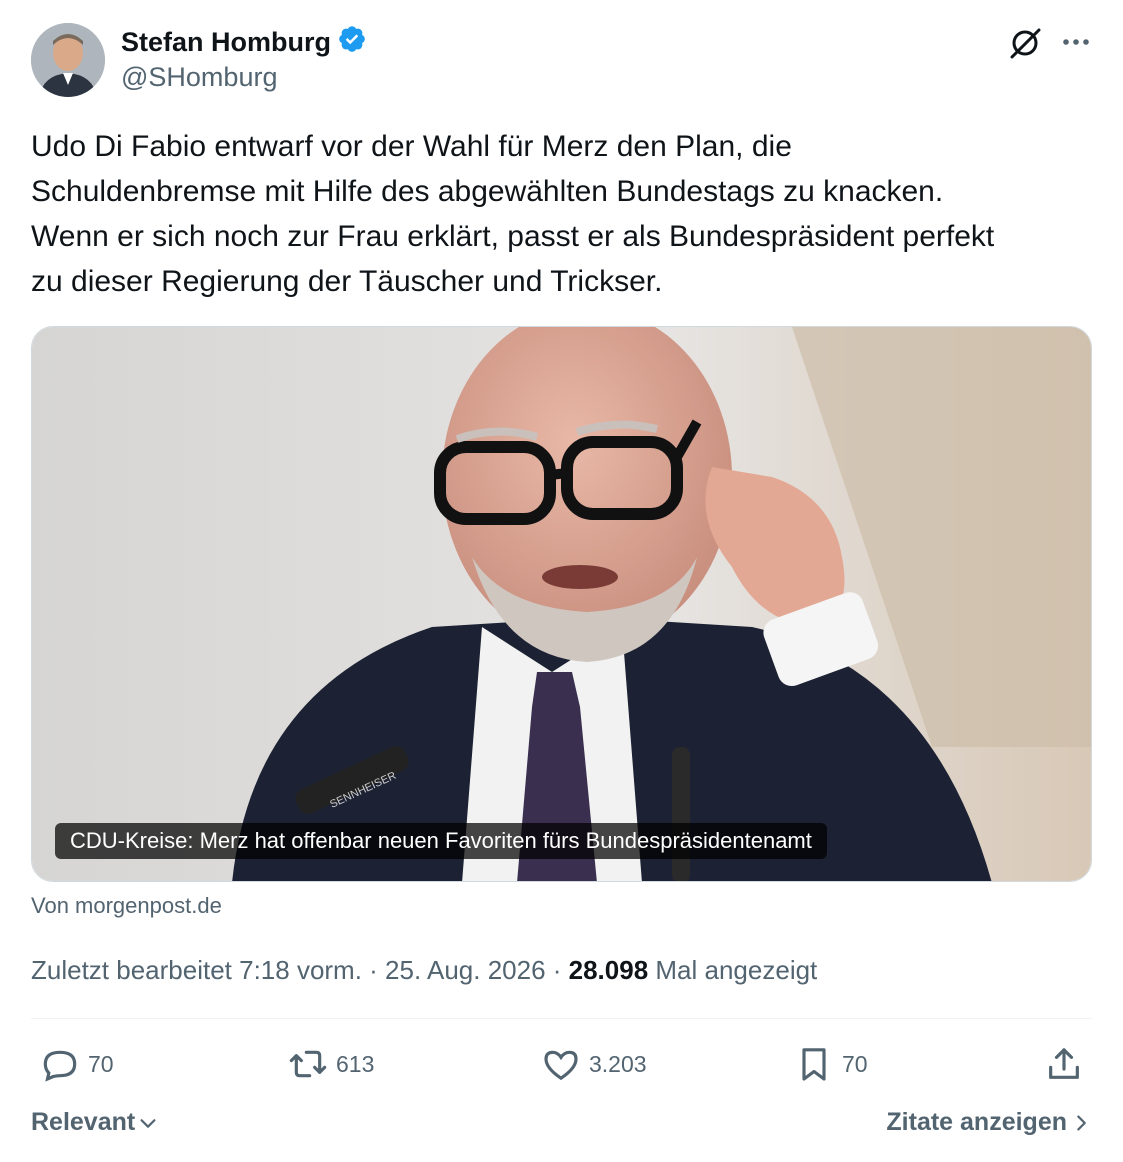 The width and height of the screenshot is (1123, 1162). What do you see at coordinates (355, 1063) in the screenshot?
I see `retweet-count: 613` at bounding box center [355, 1063].